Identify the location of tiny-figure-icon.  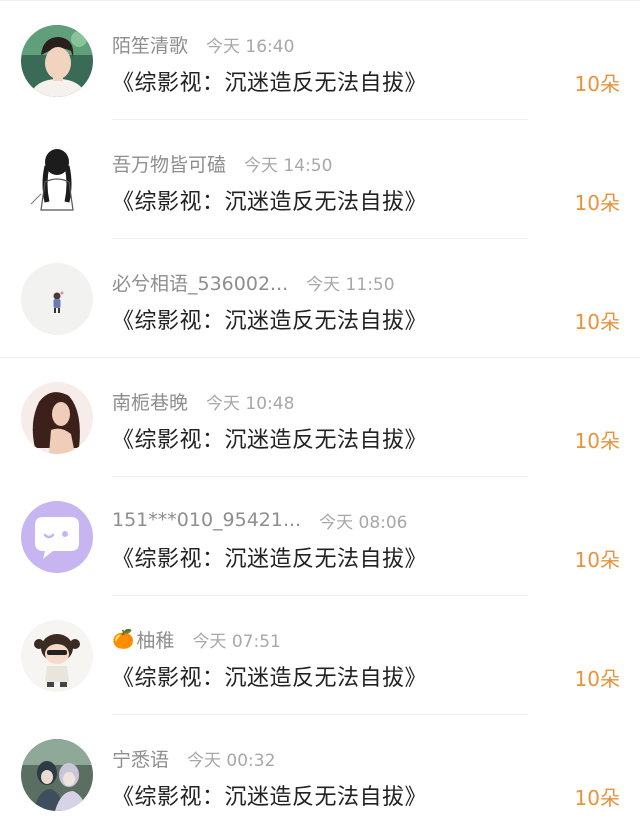
(57, 299).